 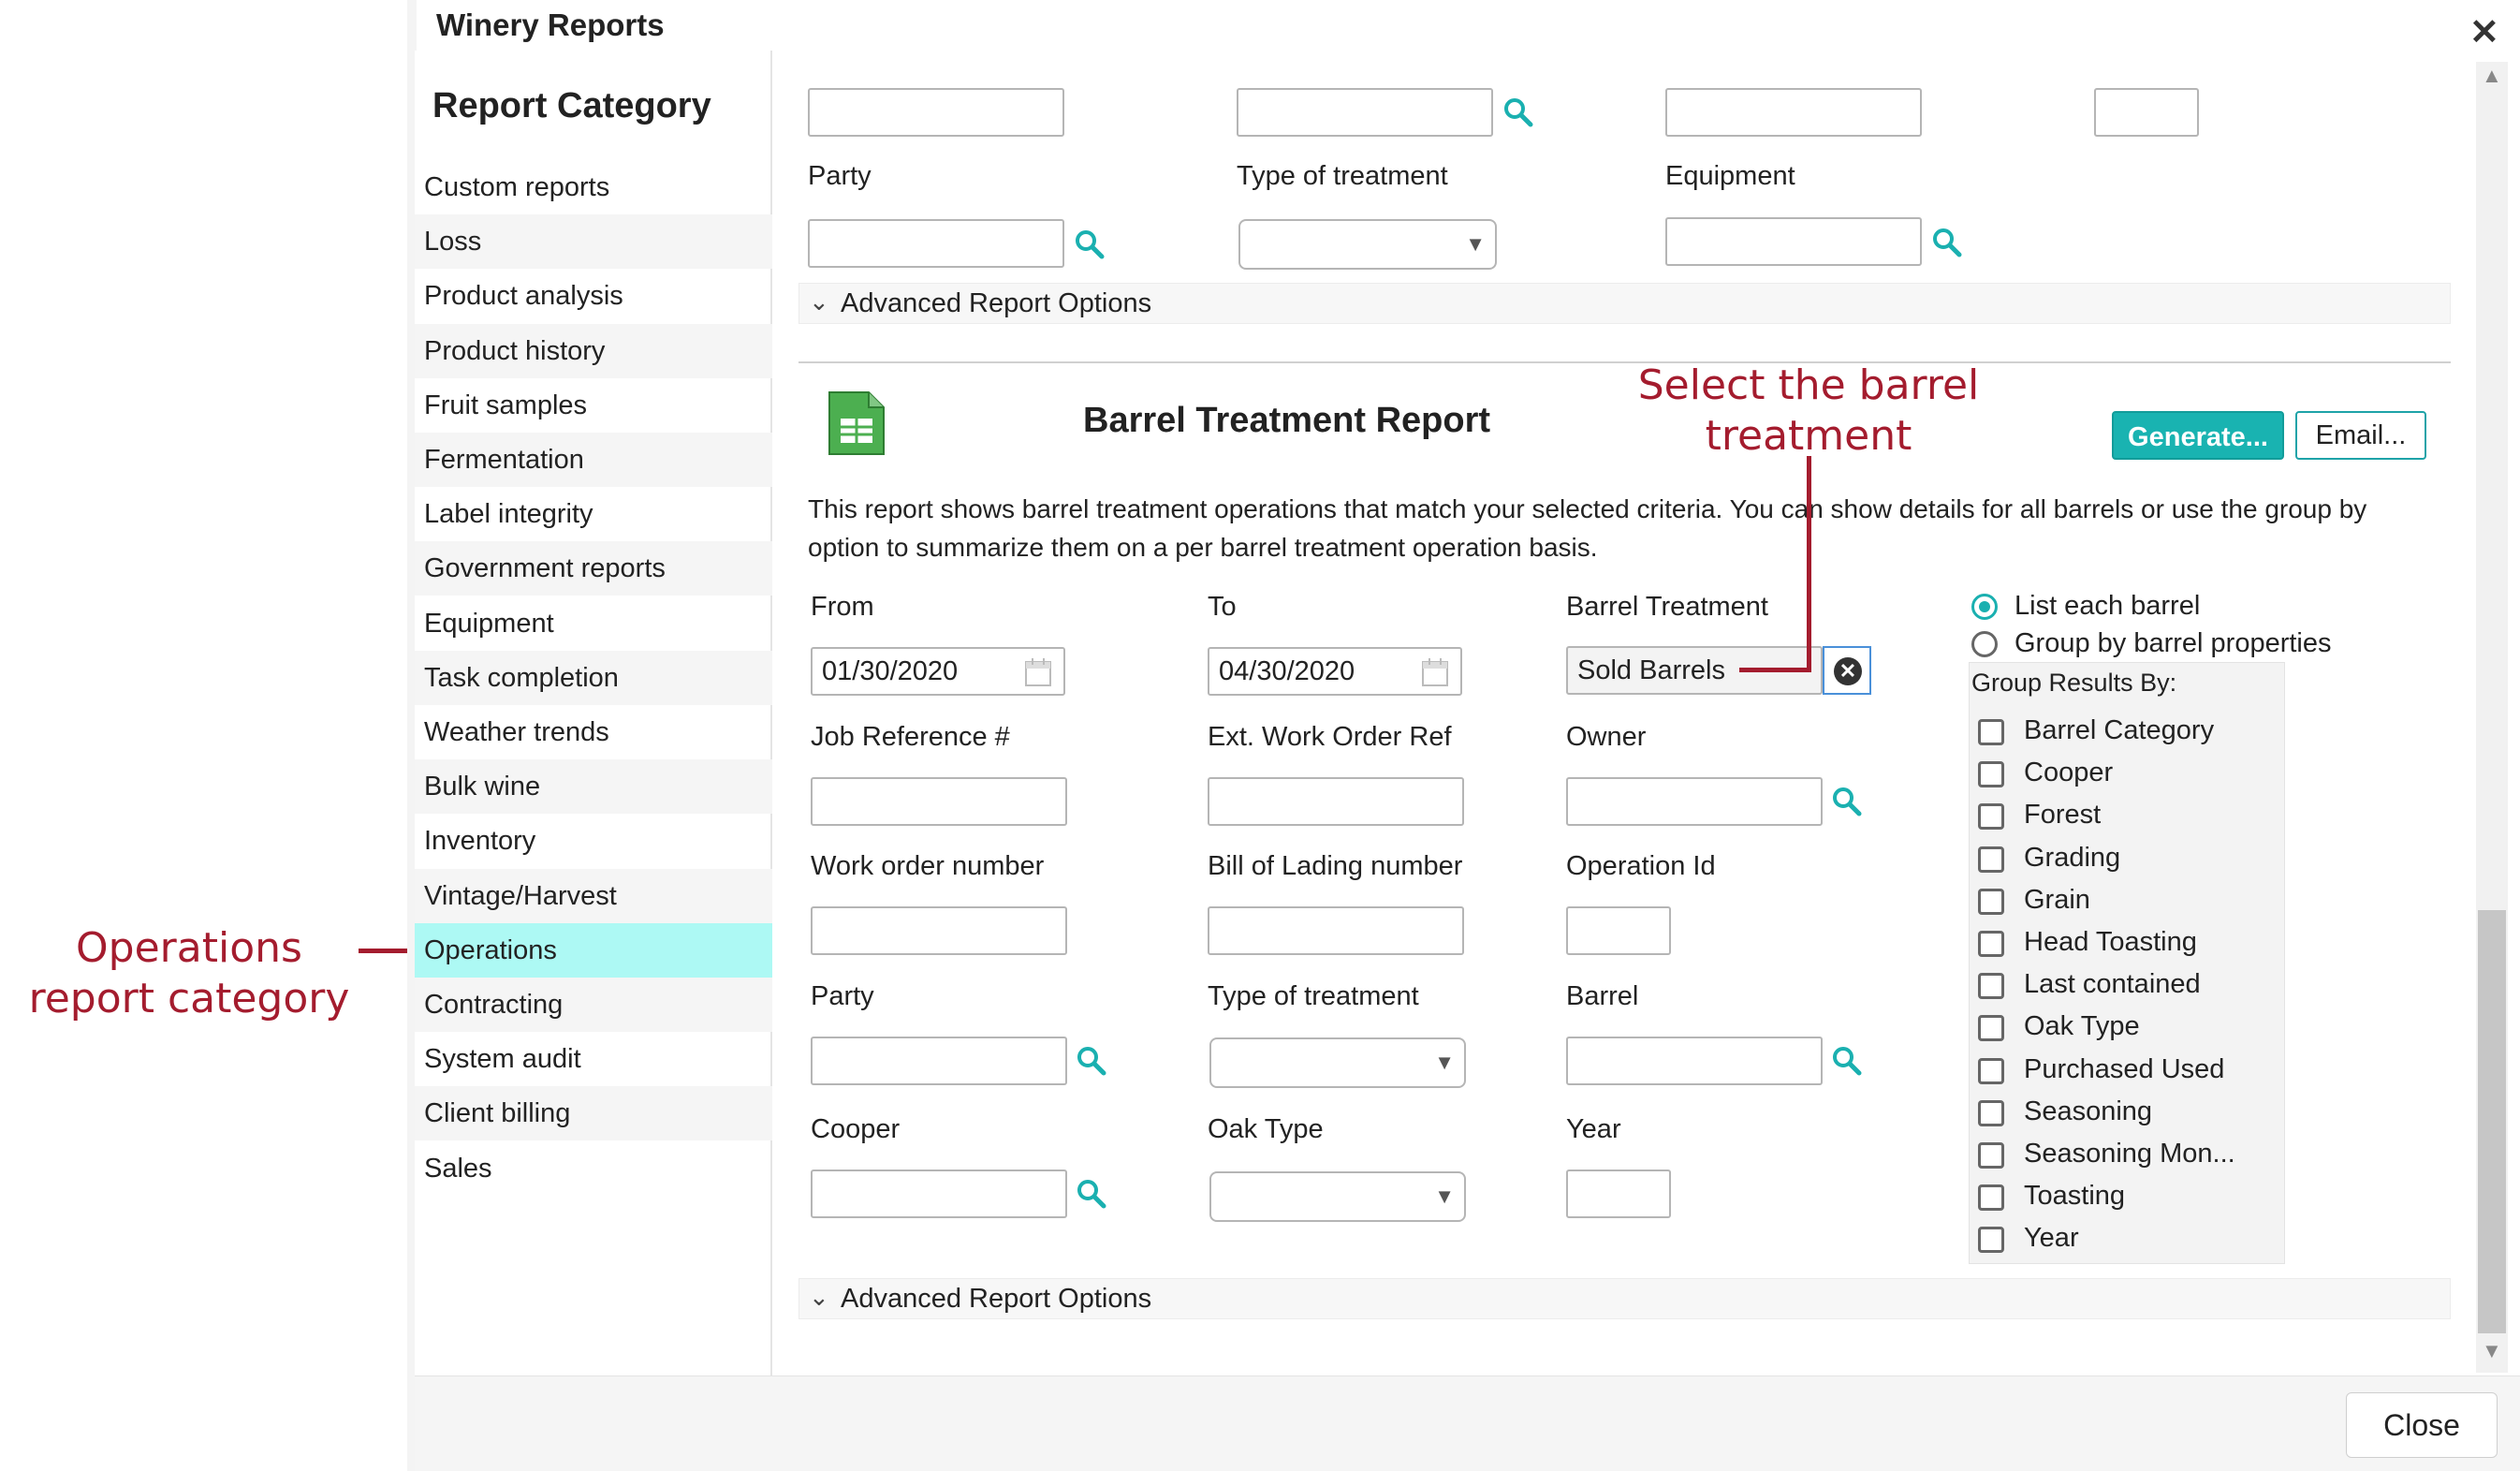 I want to click on party-label: Party, so click(x=842, y=996).